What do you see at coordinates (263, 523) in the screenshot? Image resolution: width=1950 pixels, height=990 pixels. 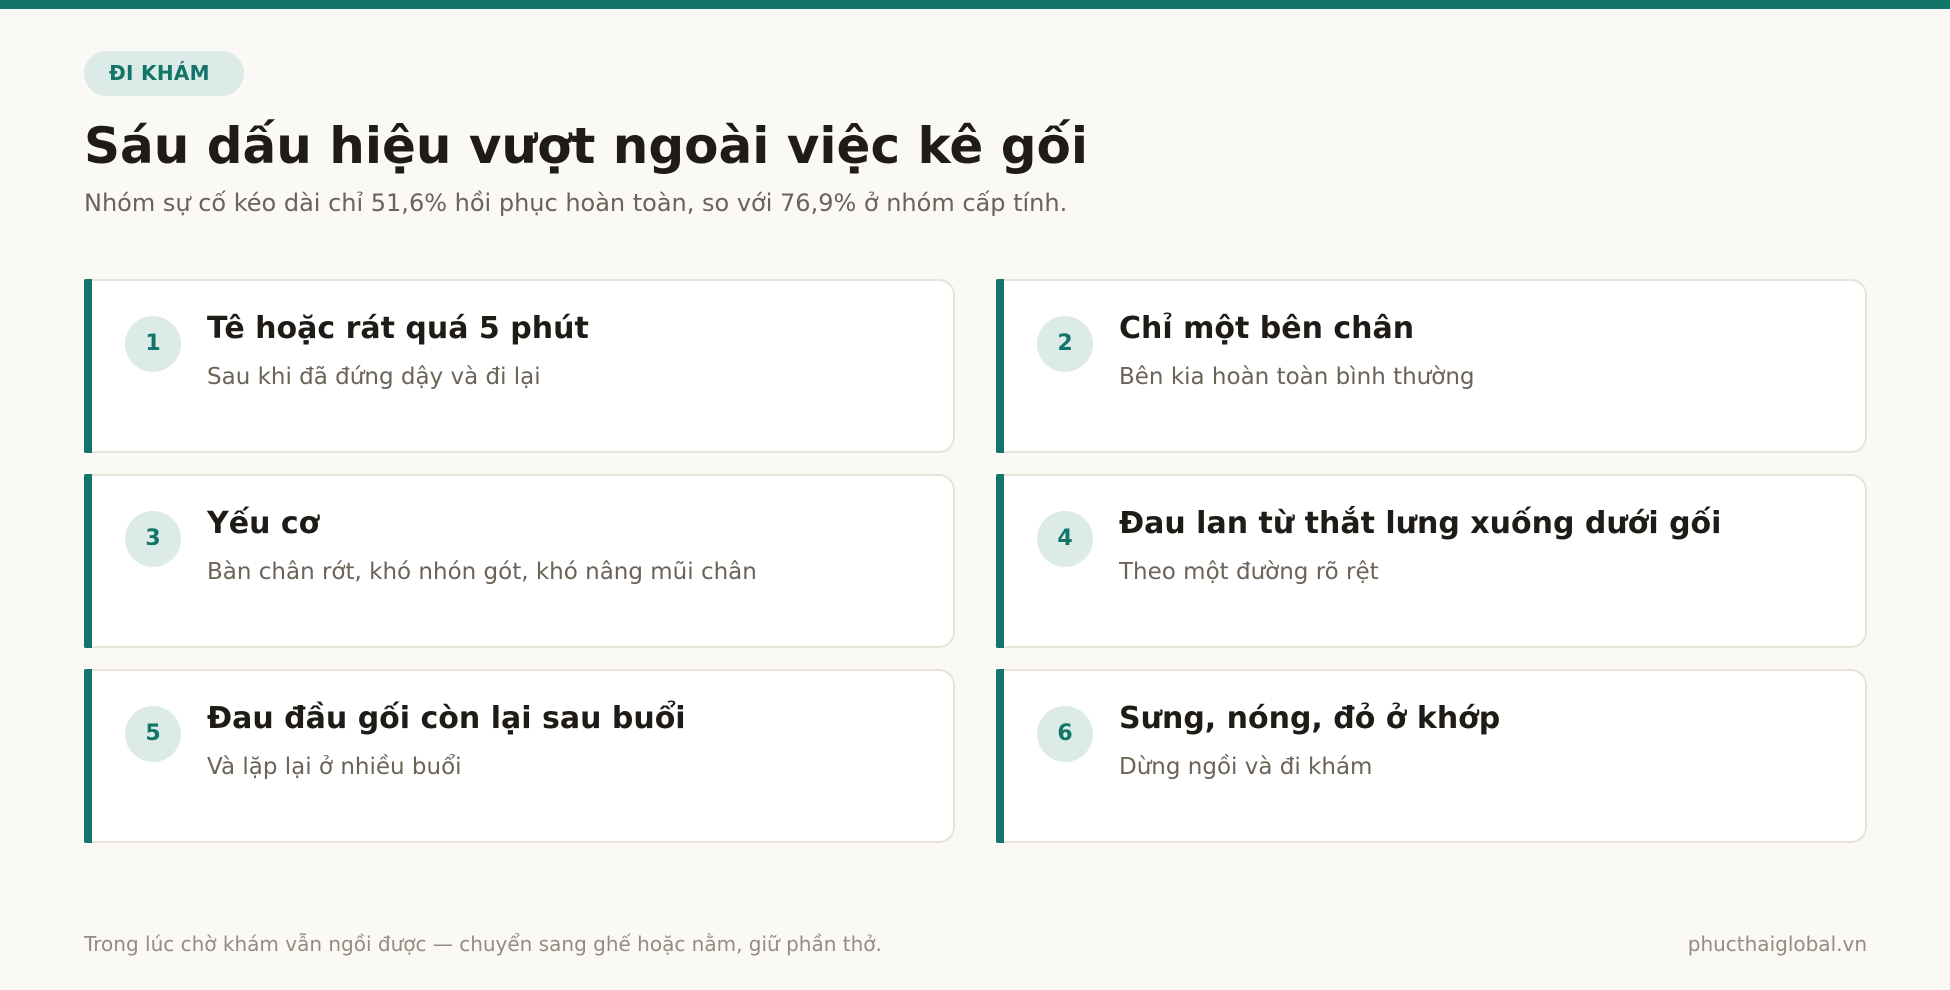 I see `sign-title: Yếu cơ` at bounding box center [263, 523].